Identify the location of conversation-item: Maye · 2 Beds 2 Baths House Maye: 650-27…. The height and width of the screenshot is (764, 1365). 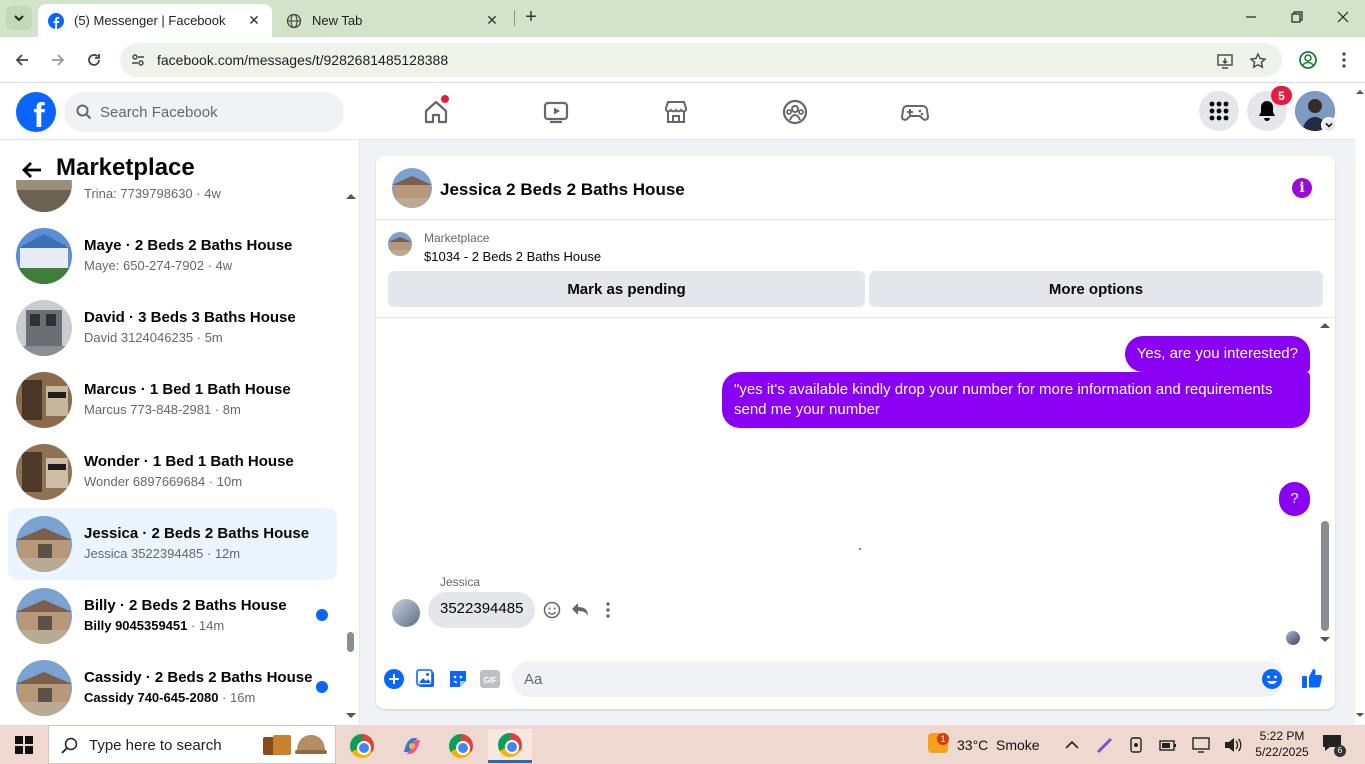
(172, 256).